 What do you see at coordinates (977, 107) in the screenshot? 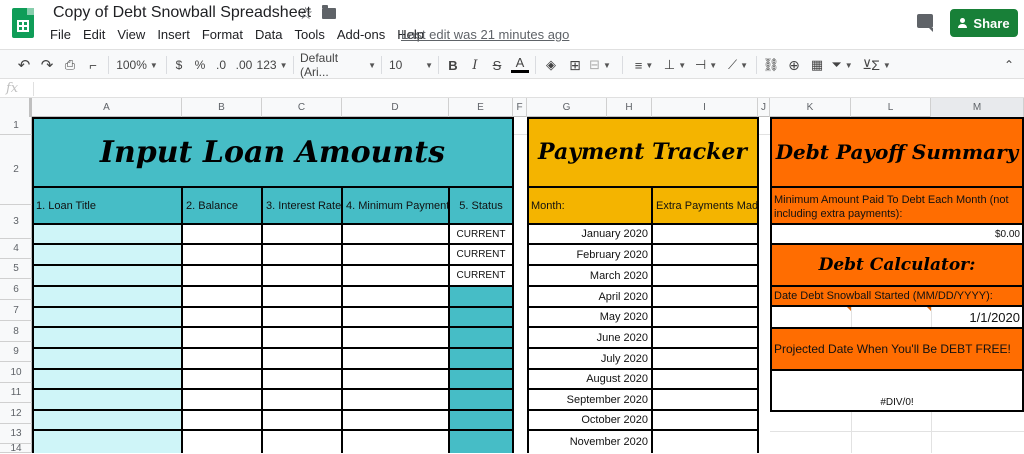
I see `column-header-m: M` at bounding box center [977, 107].